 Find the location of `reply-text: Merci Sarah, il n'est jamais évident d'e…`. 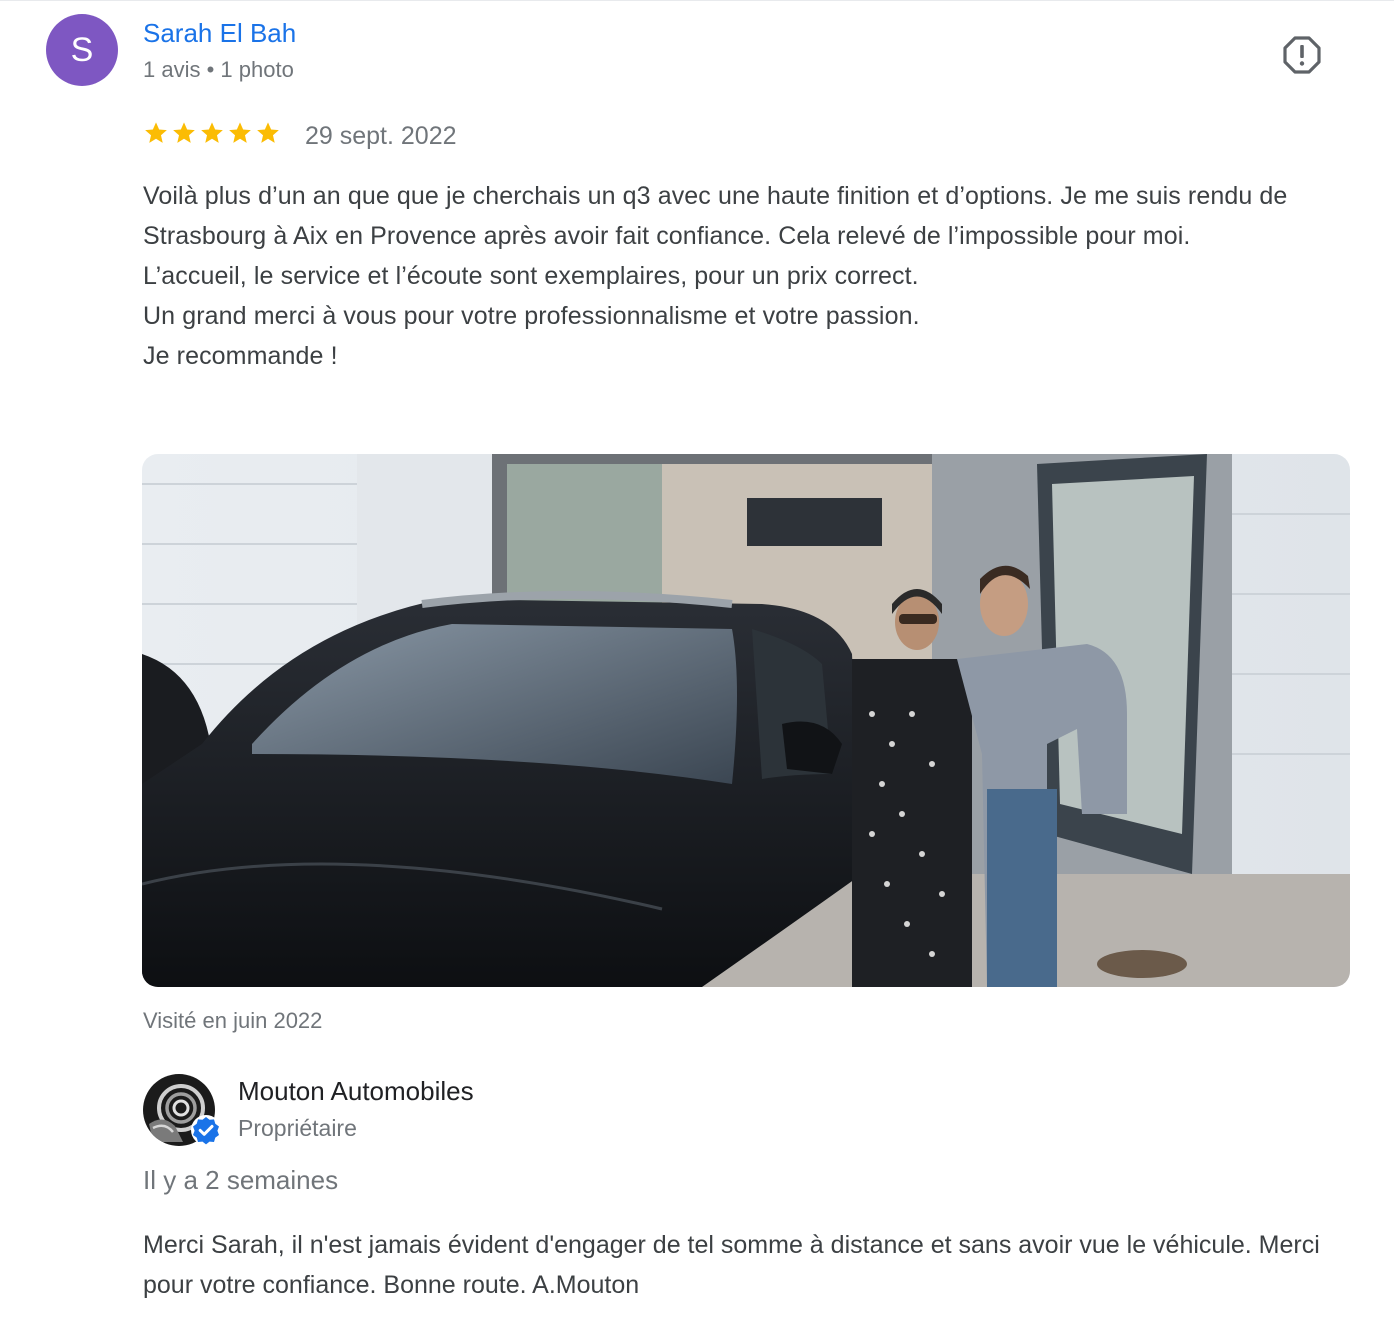

reply-text: Merci Sarah, il n'est jamais évident d'e… is located at coordinates (731, 1265).